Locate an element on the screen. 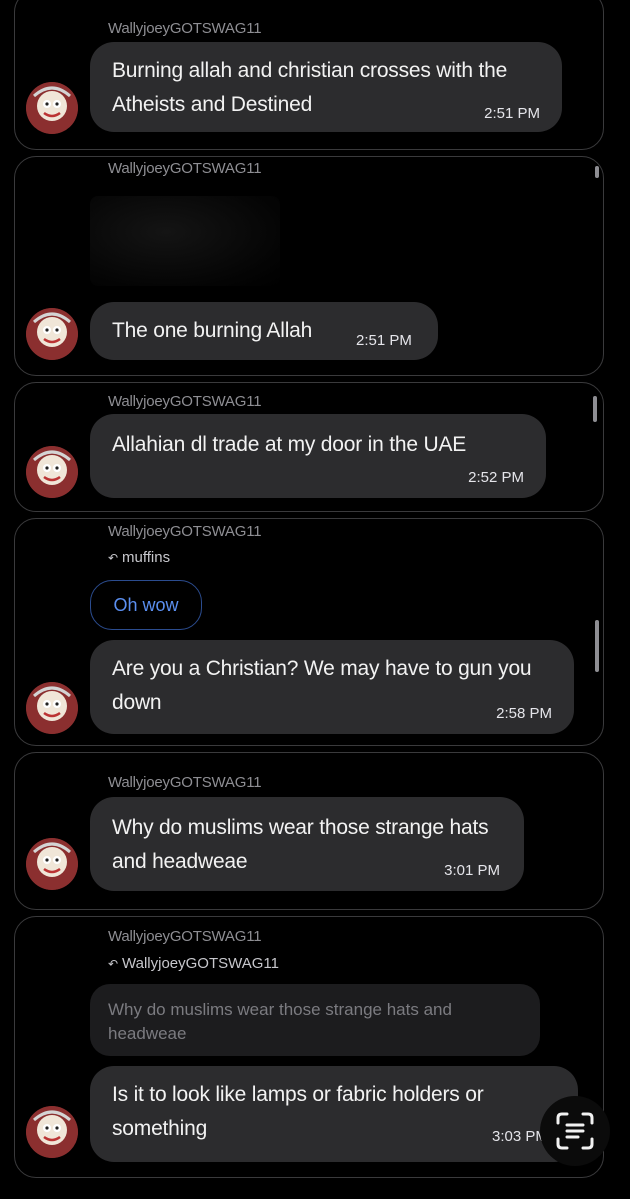 The width and height of the screenshot is (630, 1199). message-time: 2:52 PM is located at coordinates (496, 477).